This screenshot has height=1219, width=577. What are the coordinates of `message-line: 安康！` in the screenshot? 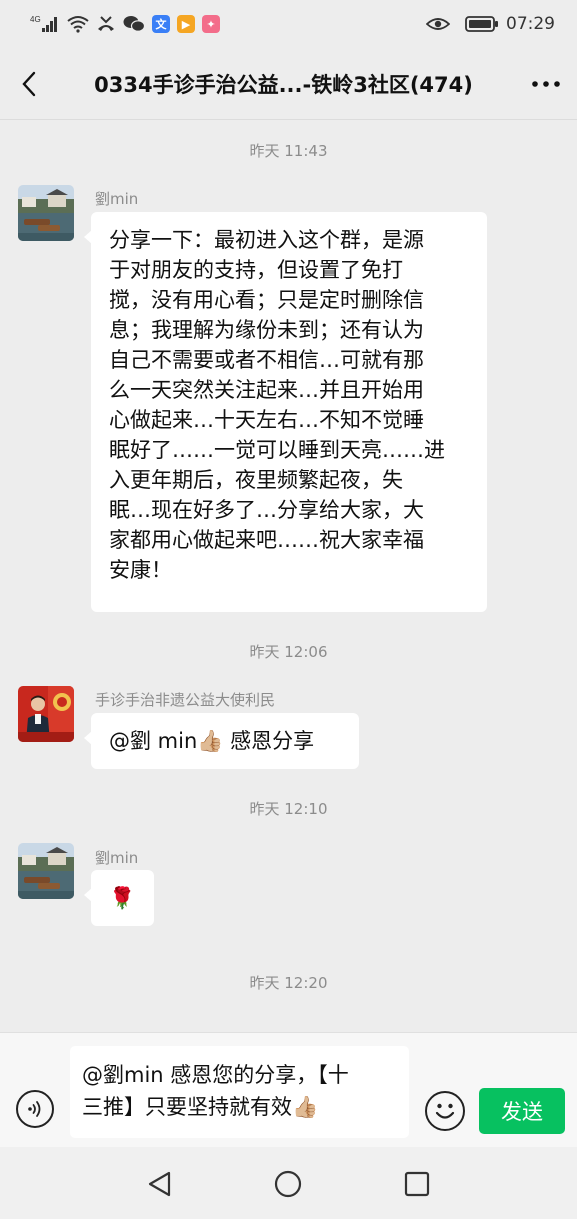 It's located at (140, 570).